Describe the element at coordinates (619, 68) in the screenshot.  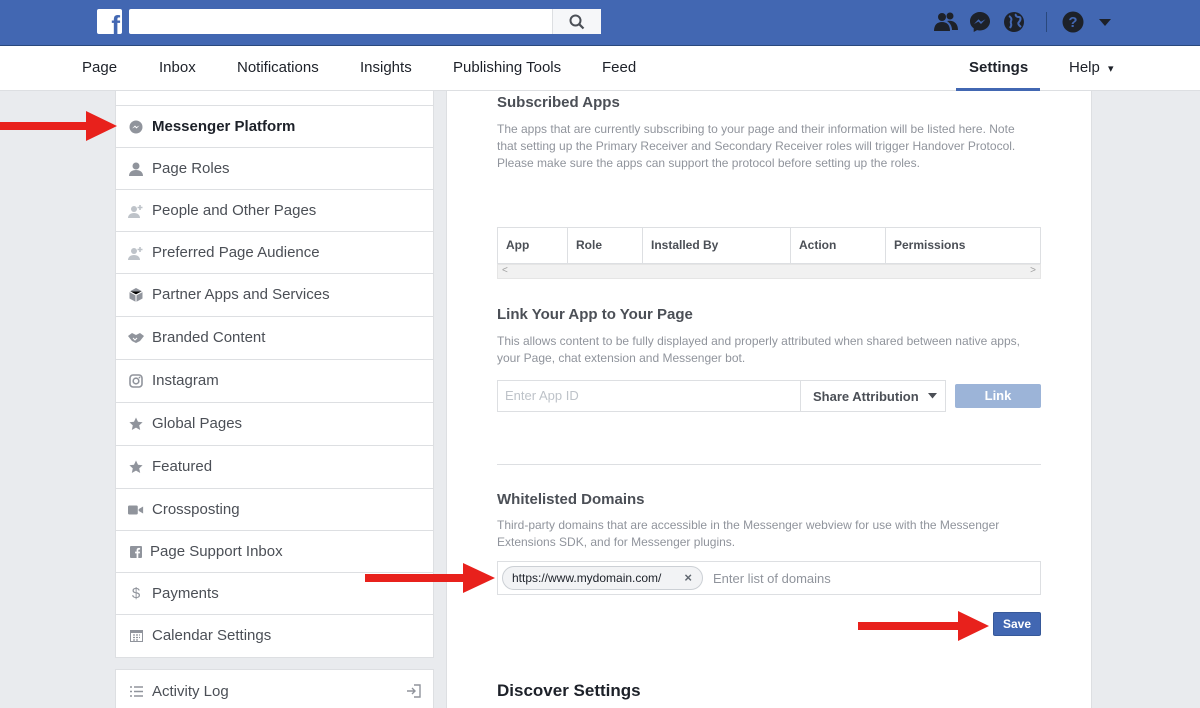
I see `nav-feed: Feed` at that location.